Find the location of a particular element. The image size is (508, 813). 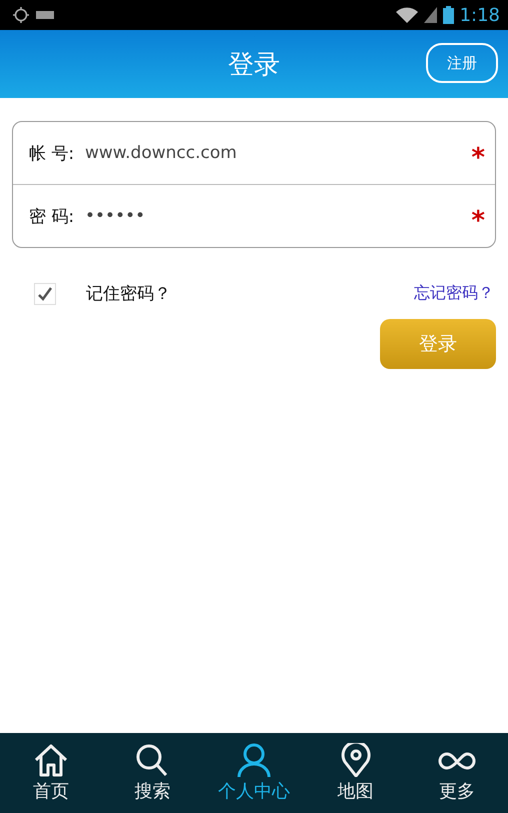

input-field: www.downcc.com is located at coordinates (278, 153).